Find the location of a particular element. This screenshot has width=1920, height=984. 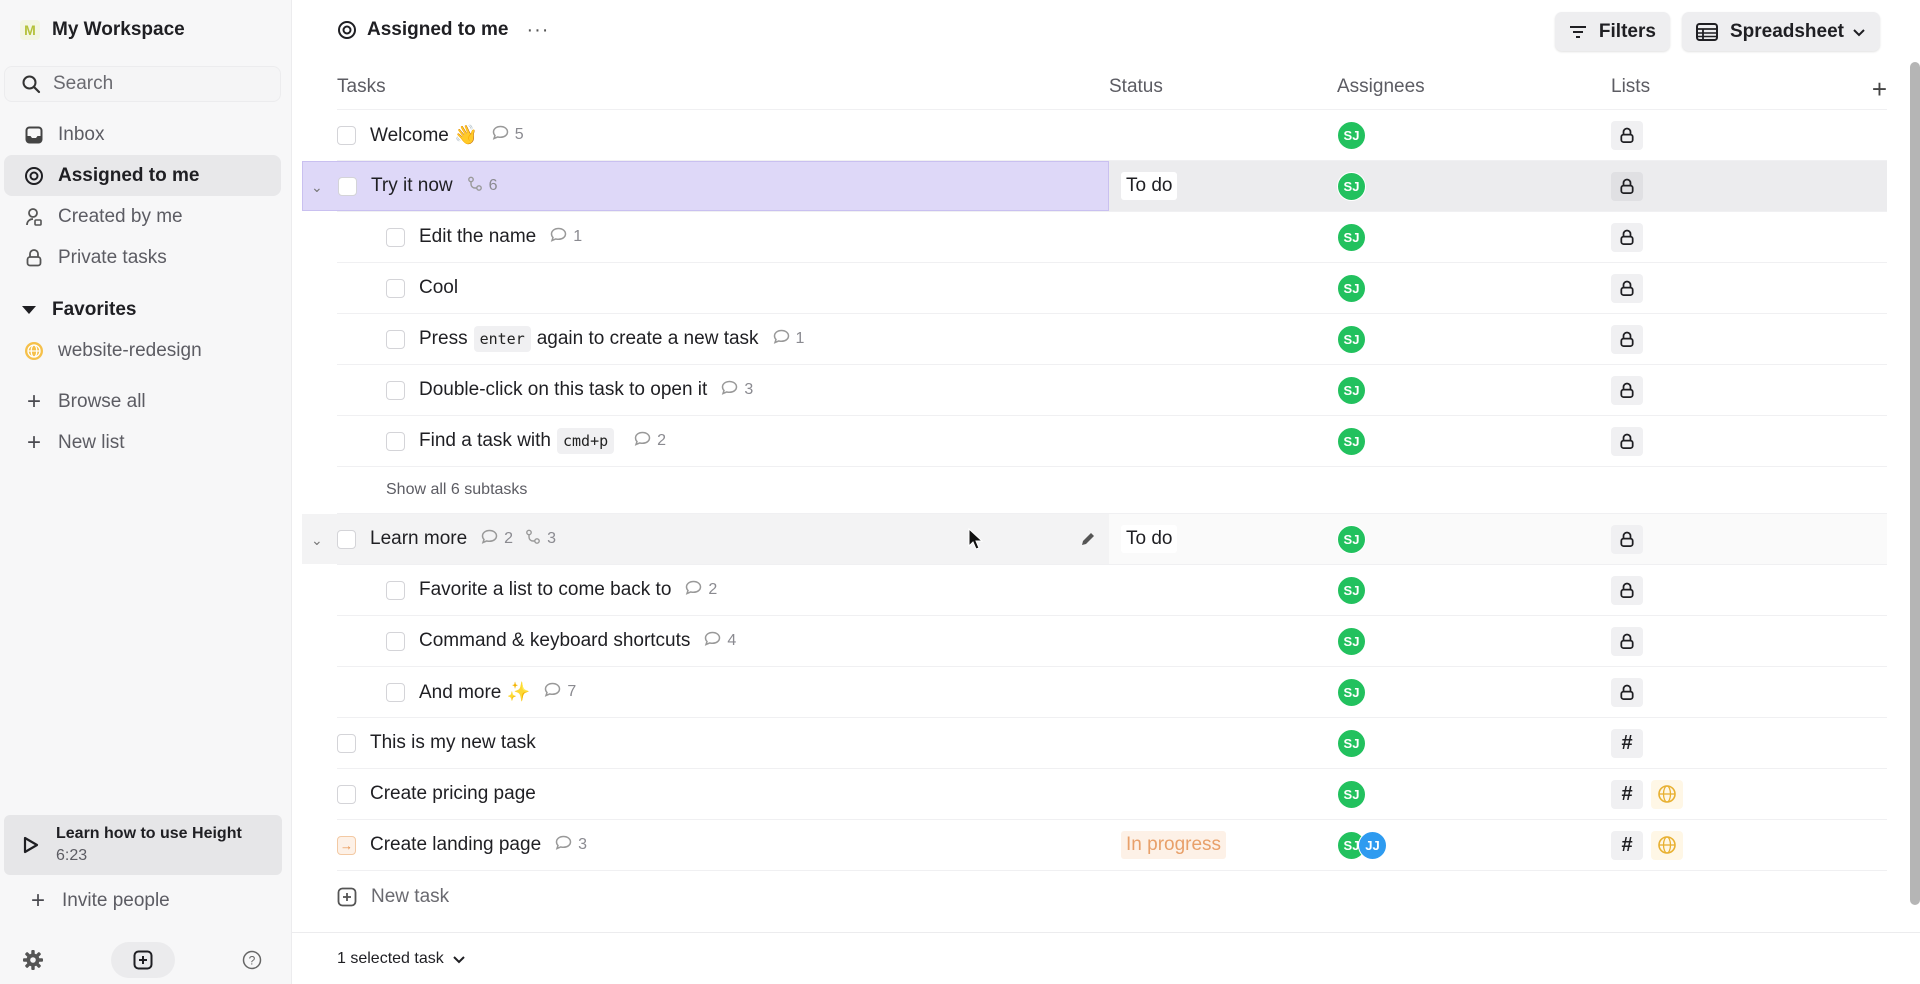

table-row: Double-click on this task to open it 3 SJ is located at coordinates (1112, 390).